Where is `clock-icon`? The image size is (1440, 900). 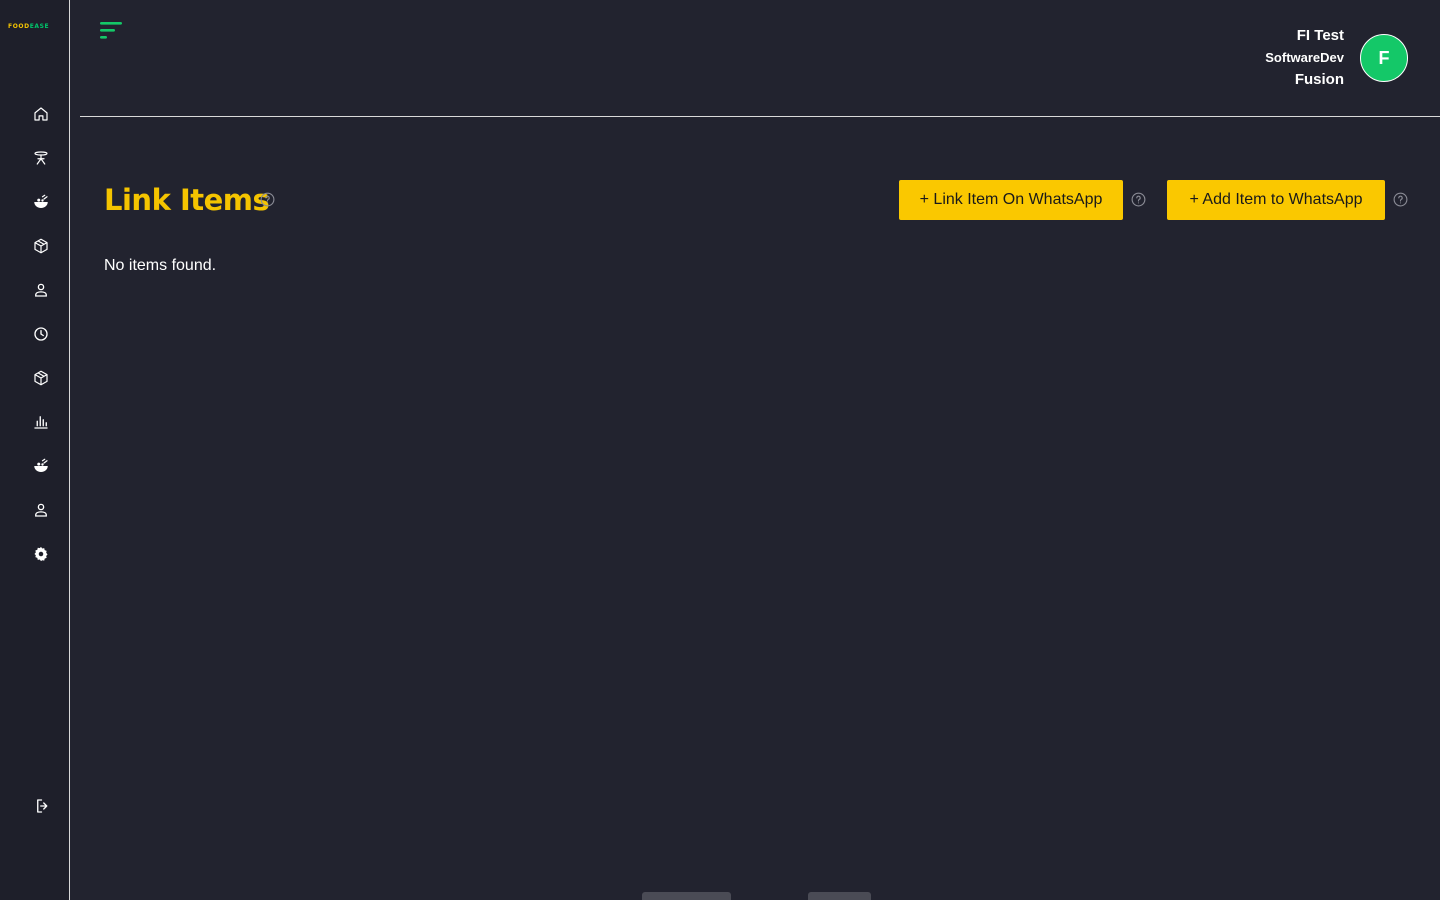
clock-icon is located at coordinates (41, 334).